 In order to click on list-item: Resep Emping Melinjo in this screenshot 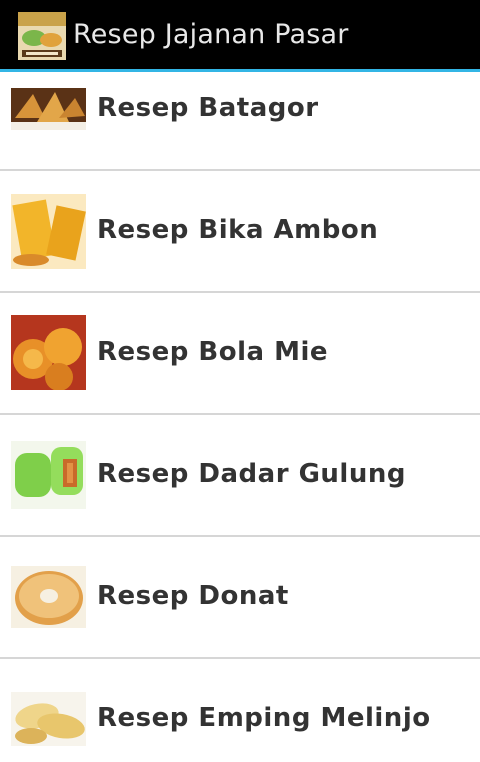, I will do `click(240, 710)`.